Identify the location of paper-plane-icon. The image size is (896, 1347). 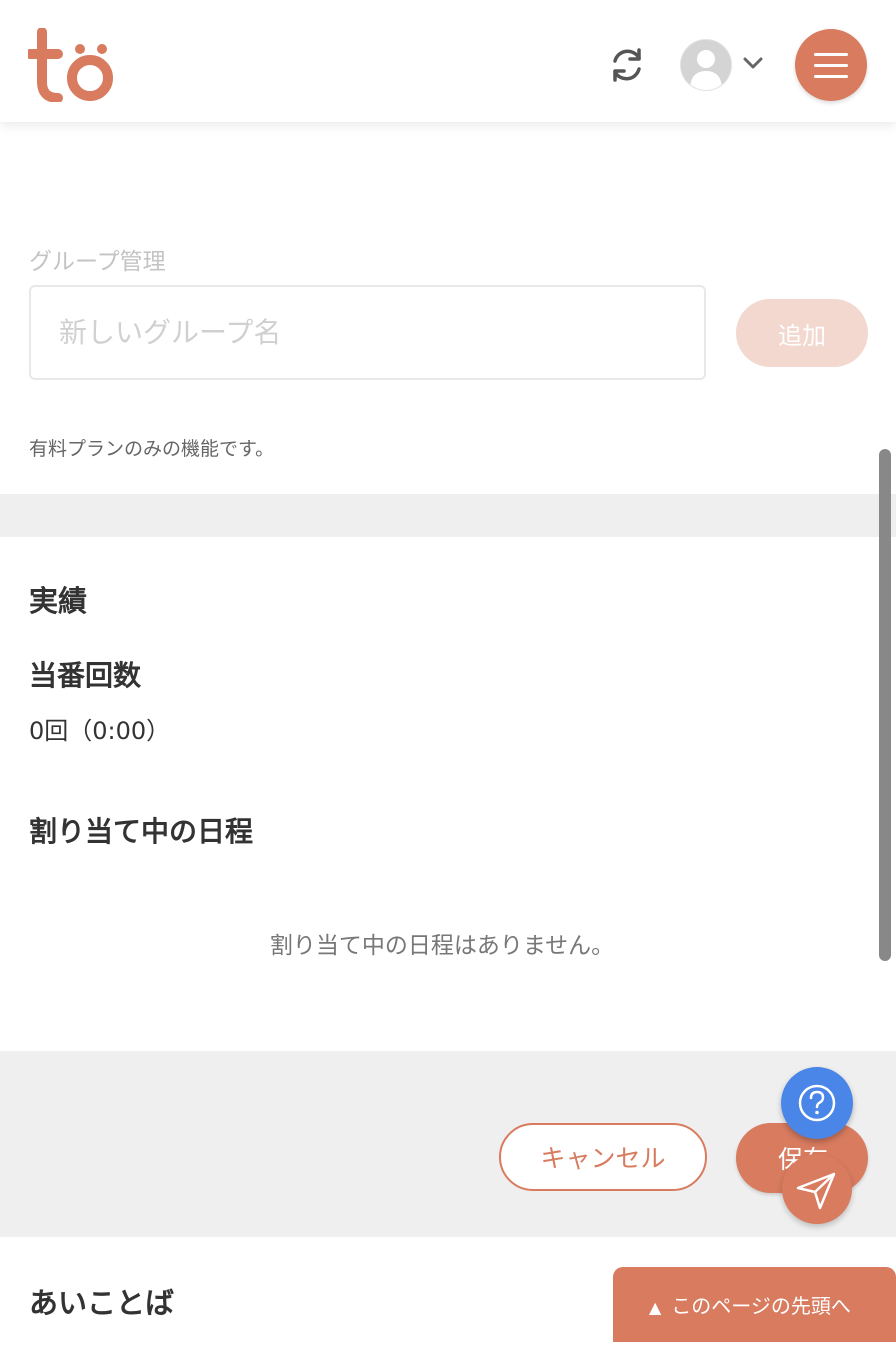
(816, 1191).